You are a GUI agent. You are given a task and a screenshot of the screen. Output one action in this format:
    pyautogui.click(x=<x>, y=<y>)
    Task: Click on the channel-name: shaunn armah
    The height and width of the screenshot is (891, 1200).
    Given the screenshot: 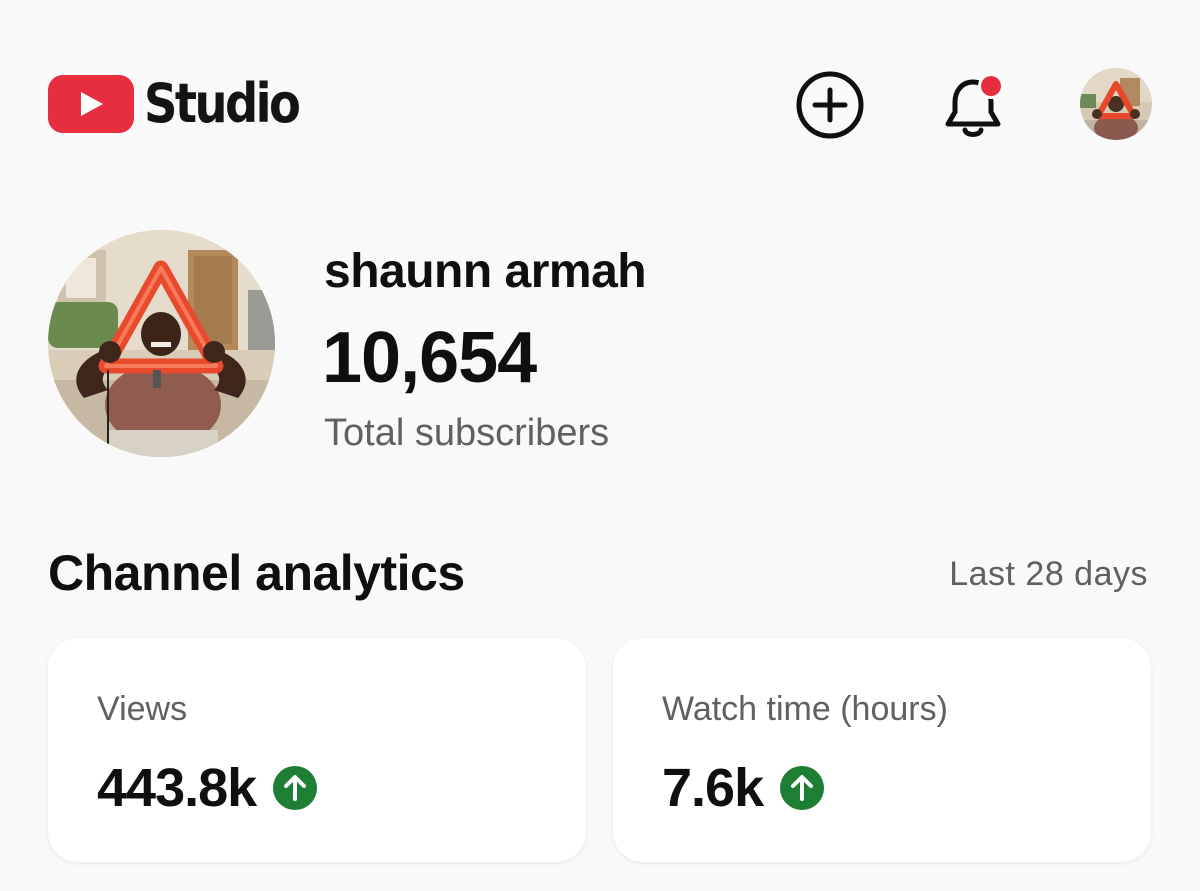 What is the action you would take?
    pyautogui.click(x=485, y=271)
    